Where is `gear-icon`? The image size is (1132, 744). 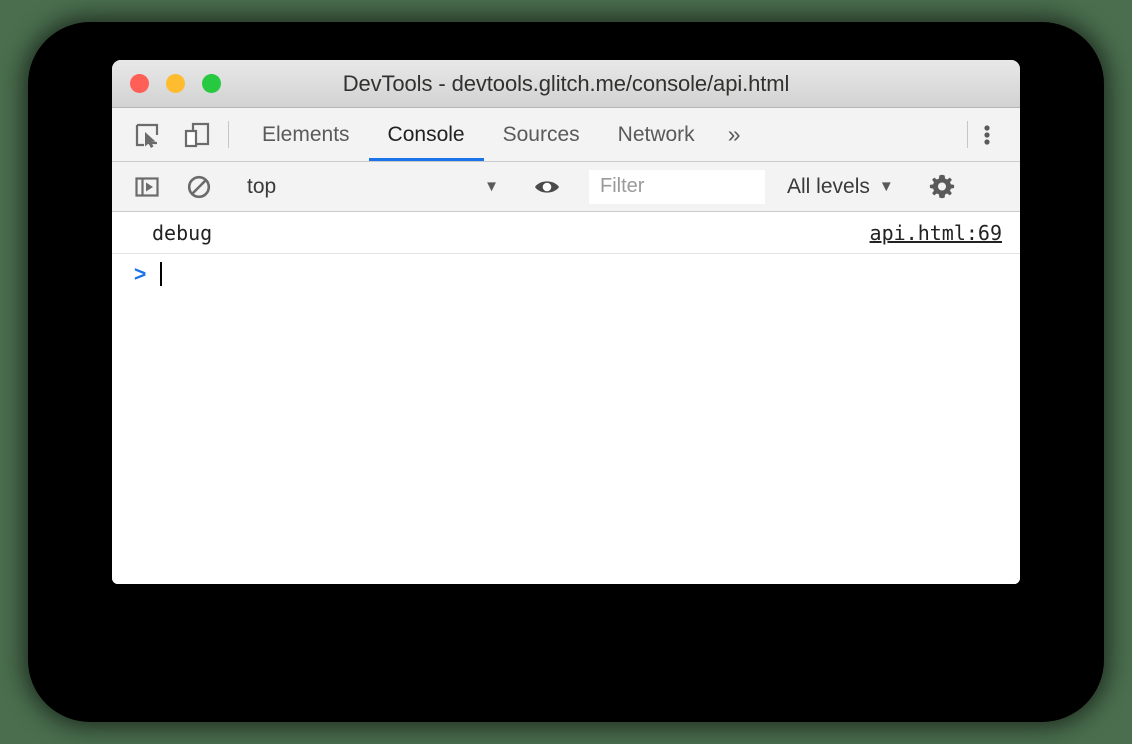
gear-icon is located at coordinates (942, 187).